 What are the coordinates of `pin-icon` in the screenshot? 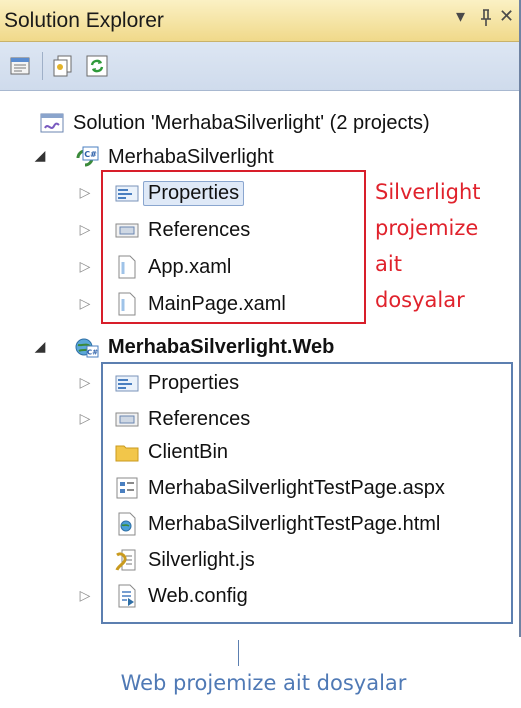 It's located at (486, 19).